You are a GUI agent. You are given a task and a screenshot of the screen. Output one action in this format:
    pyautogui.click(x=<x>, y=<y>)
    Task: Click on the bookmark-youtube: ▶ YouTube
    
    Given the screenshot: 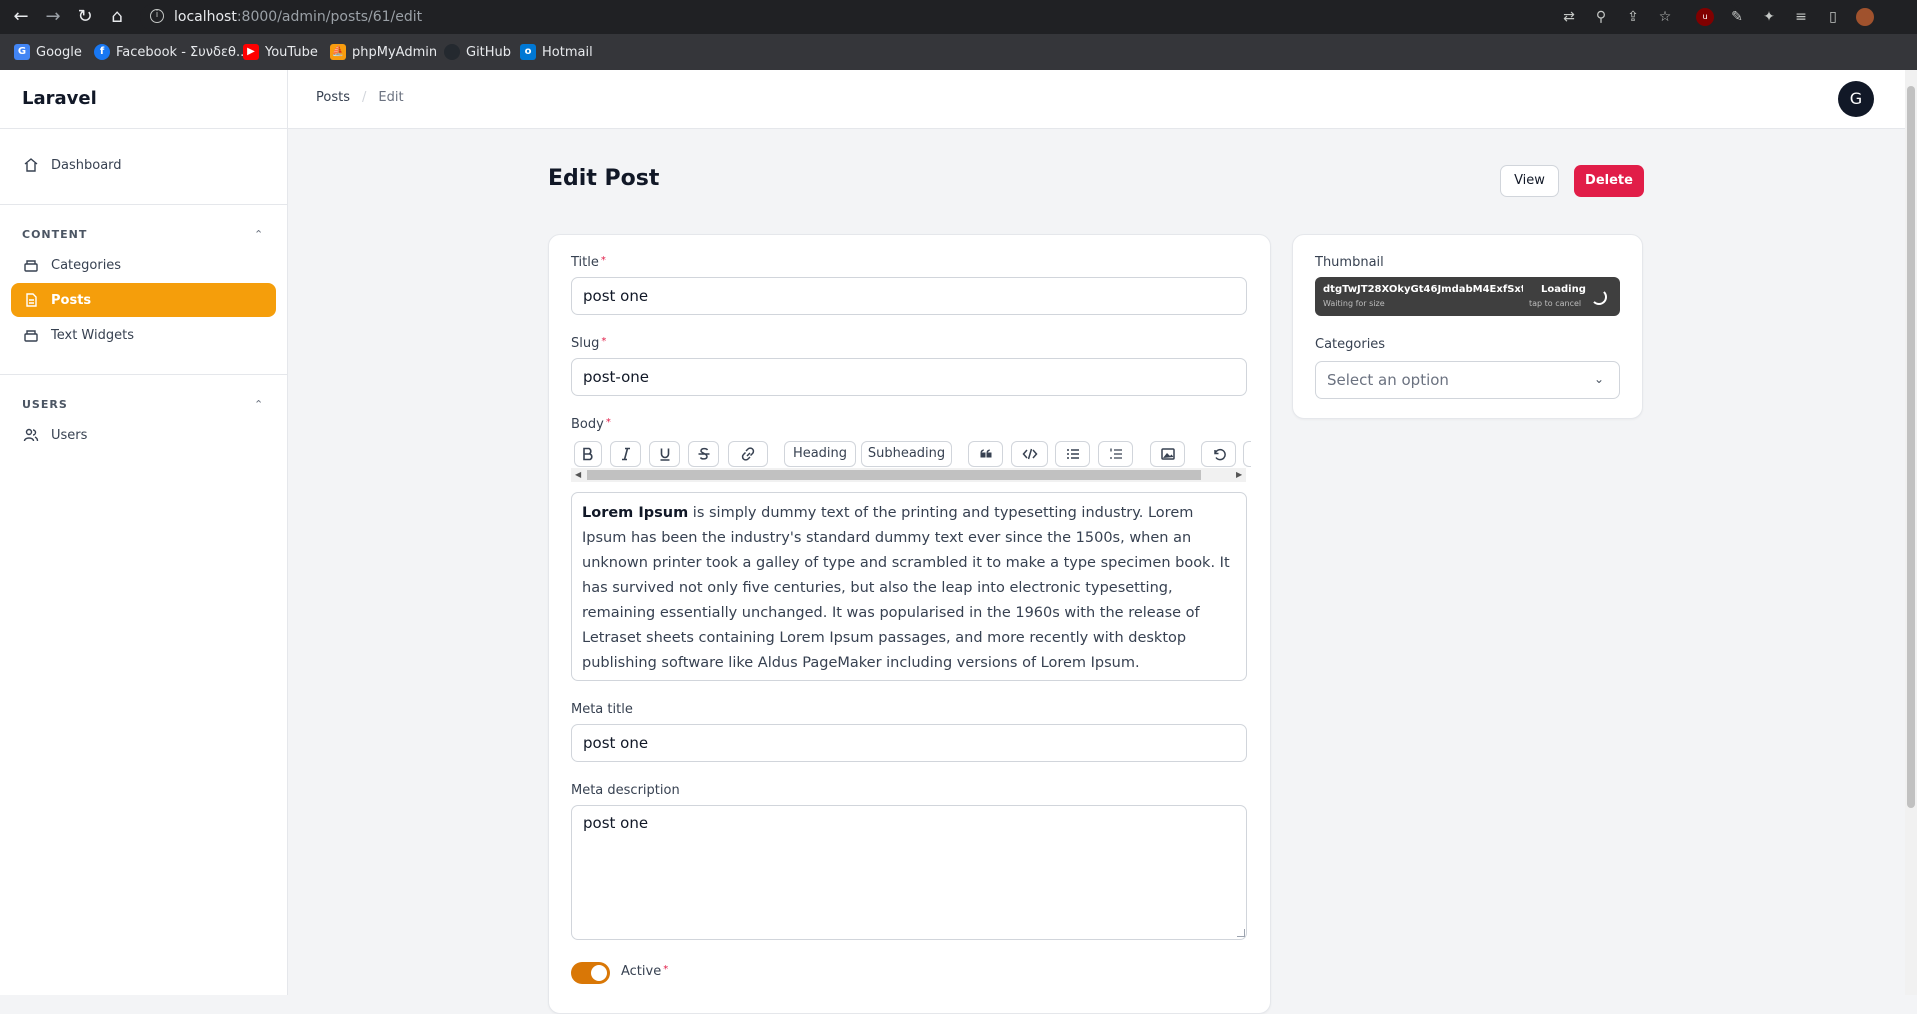 What is the action you would take?
    pyautogui.click(x=280, y=52)
    